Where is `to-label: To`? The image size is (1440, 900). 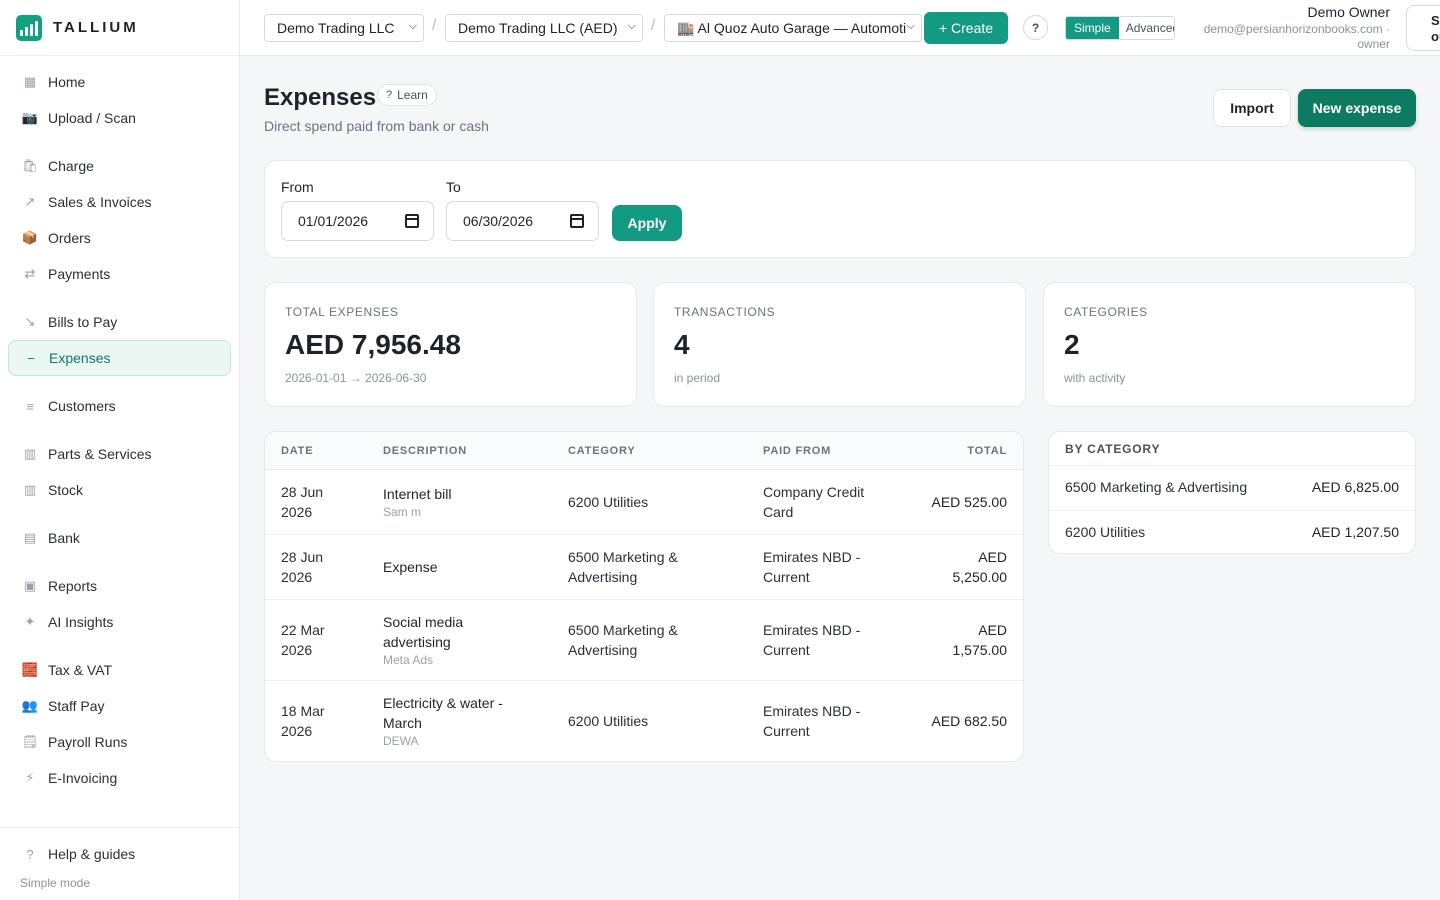 to-label: To is located at coordinates (453, 187).